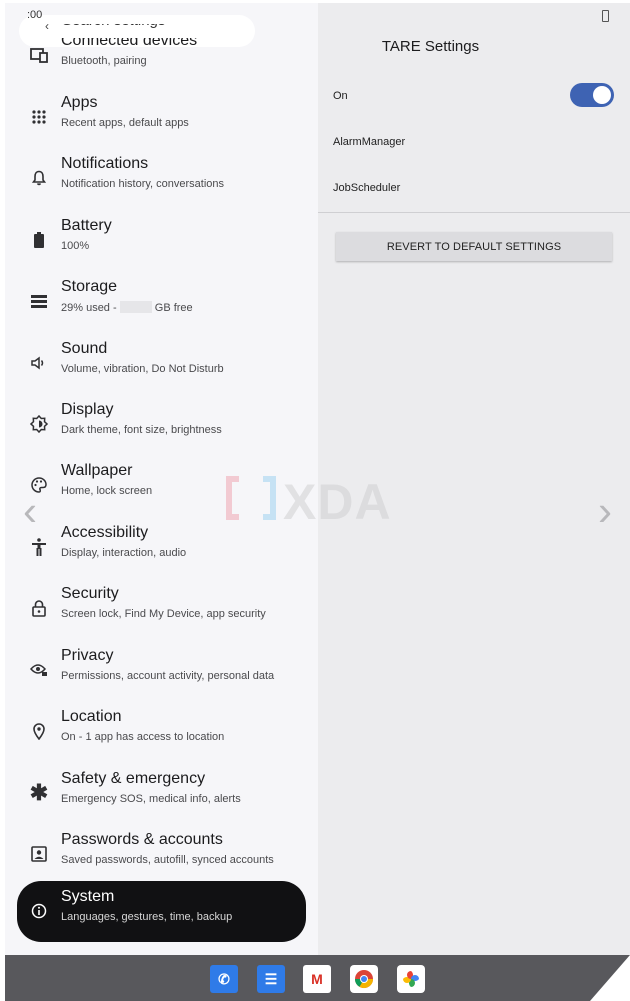 This screenshot has width=630, height=1001. What do you see at coordinates (91, 716) in the screenshot?
I see `settings-item-title: Location` at bounding box center [91, 716].